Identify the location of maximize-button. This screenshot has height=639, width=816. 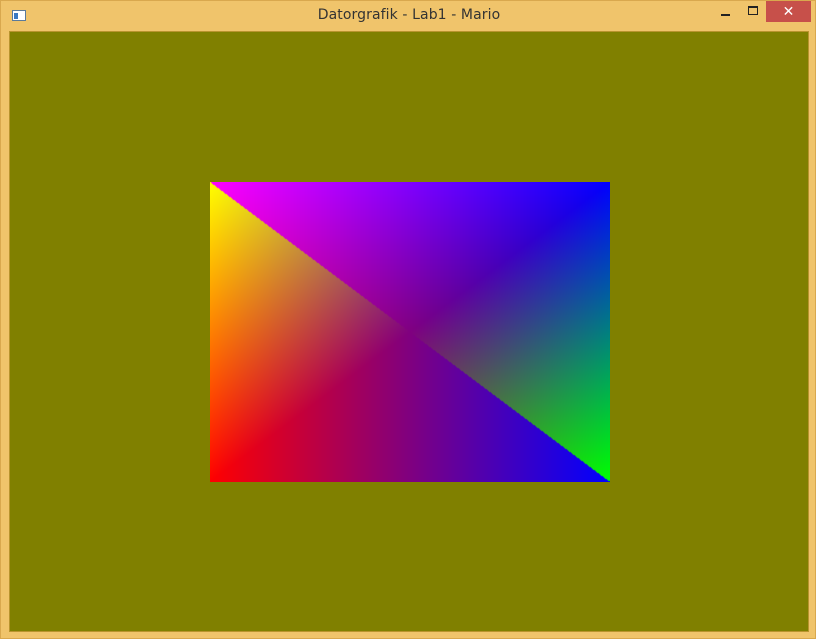
(752, 11).